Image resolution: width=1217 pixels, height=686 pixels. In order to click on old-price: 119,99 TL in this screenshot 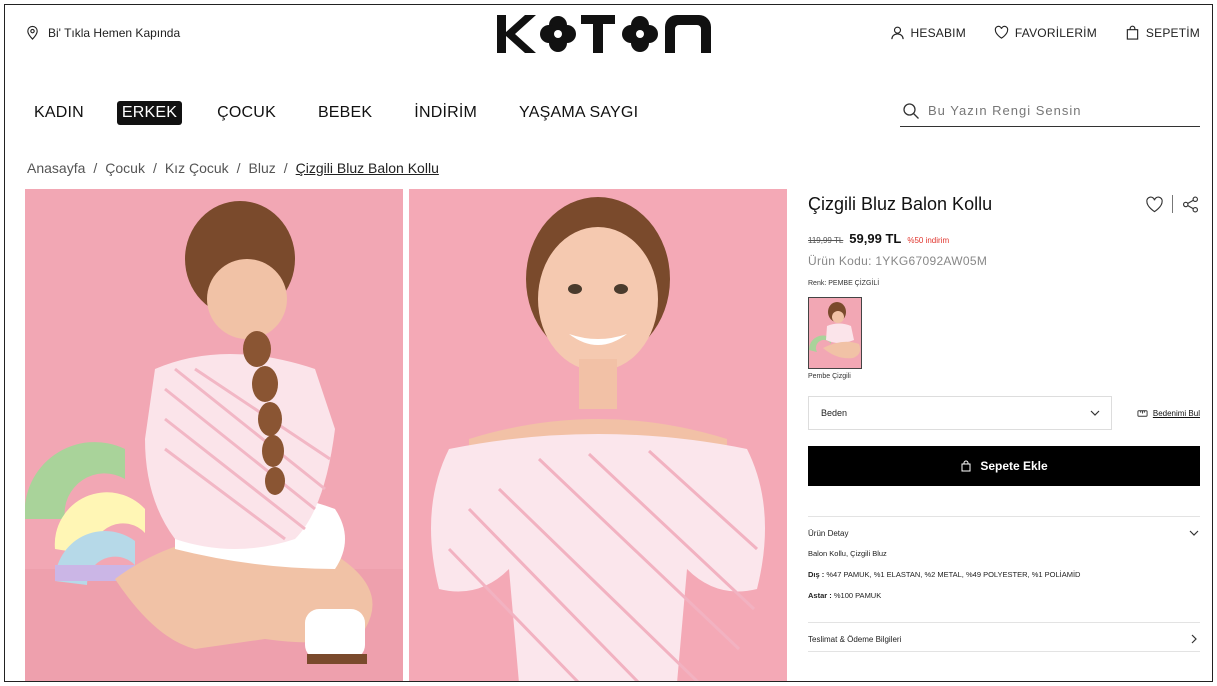, I will do `click(826, 240)`.